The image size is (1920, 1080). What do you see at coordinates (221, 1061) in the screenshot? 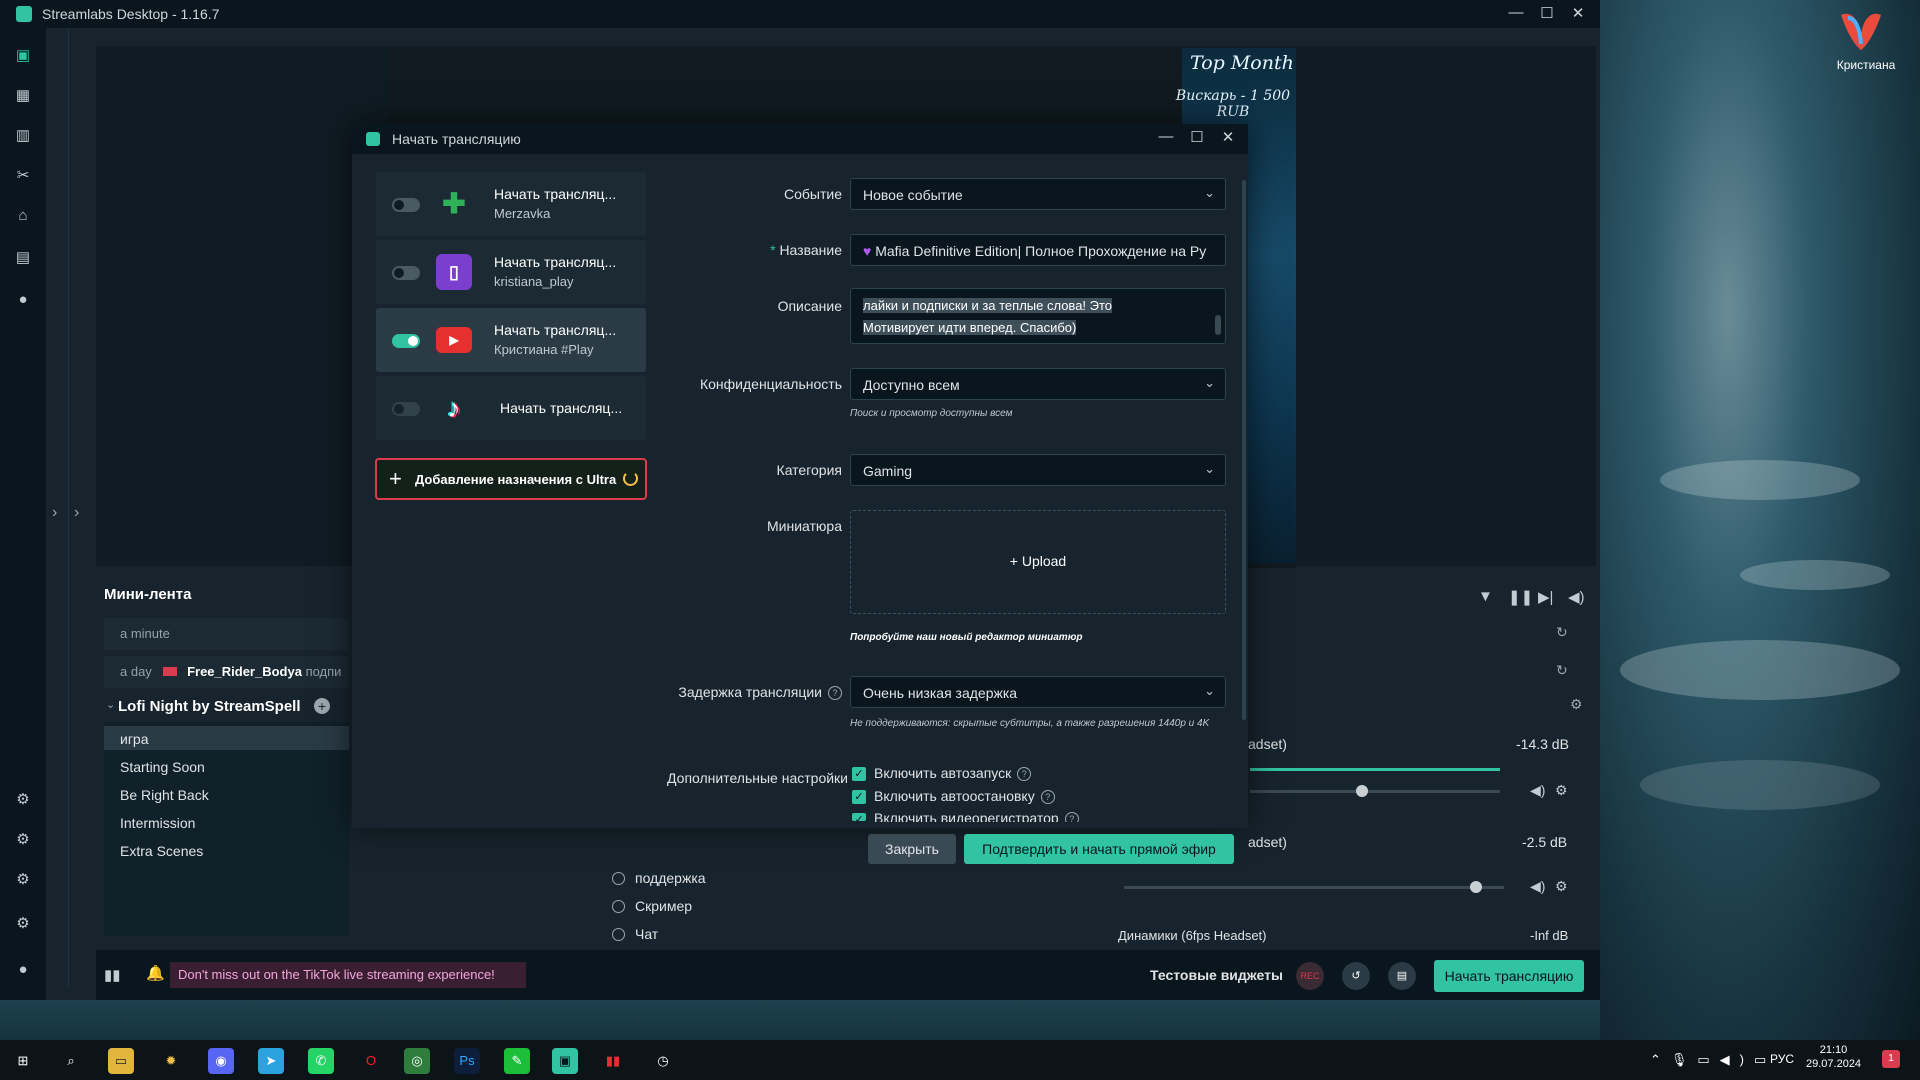
I see `discord-icon: ◉` at bounding box center [221, 1061].